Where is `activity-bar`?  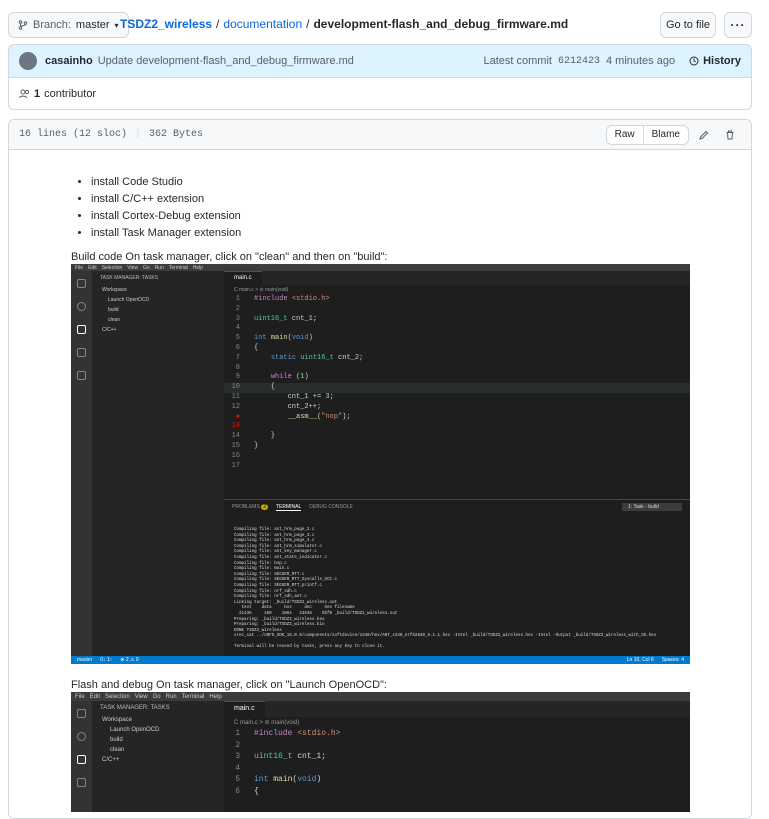 activity-bar is located at coordinates (81, 756).